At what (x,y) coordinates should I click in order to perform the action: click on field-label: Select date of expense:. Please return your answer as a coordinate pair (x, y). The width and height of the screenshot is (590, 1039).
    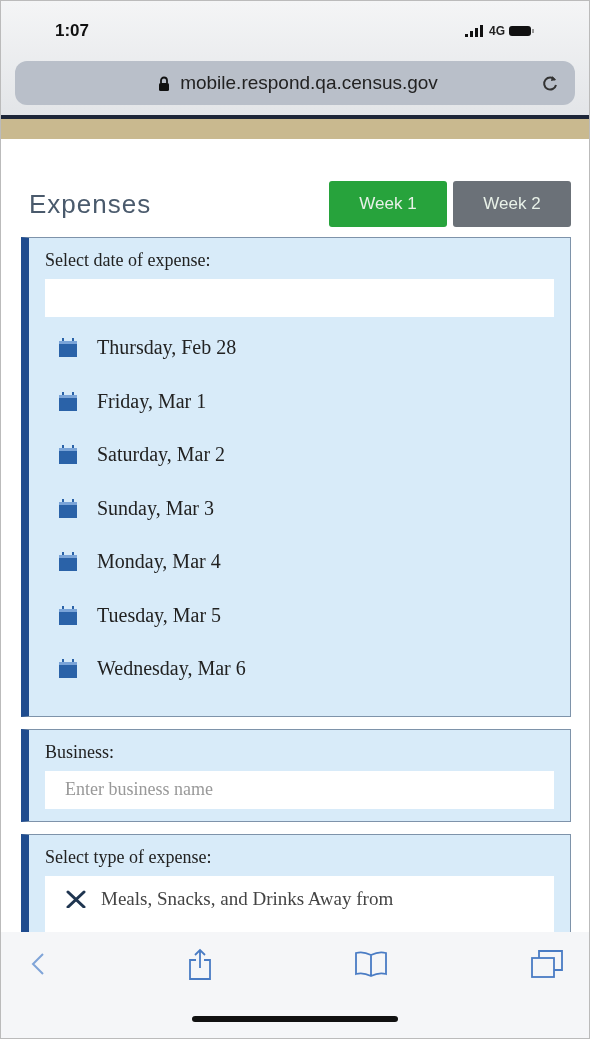
    Looking at the image, I should click on (128, 260).